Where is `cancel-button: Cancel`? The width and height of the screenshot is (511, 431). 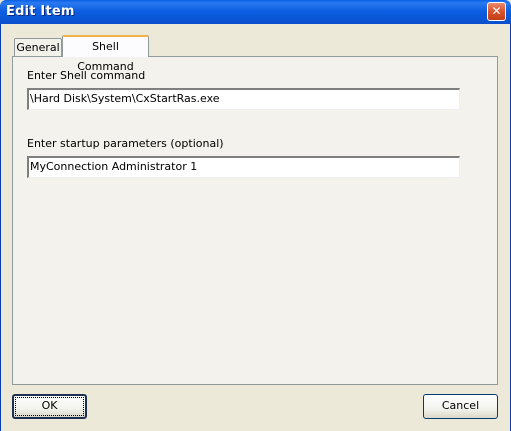 cancel-button: Cancel is located at coordinates (460, 406).